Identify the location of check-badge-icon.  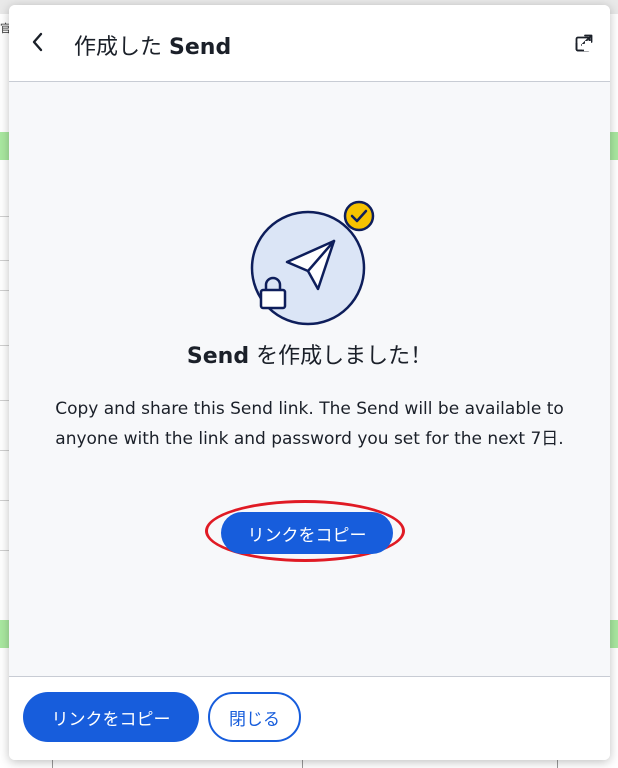
(359, 216).